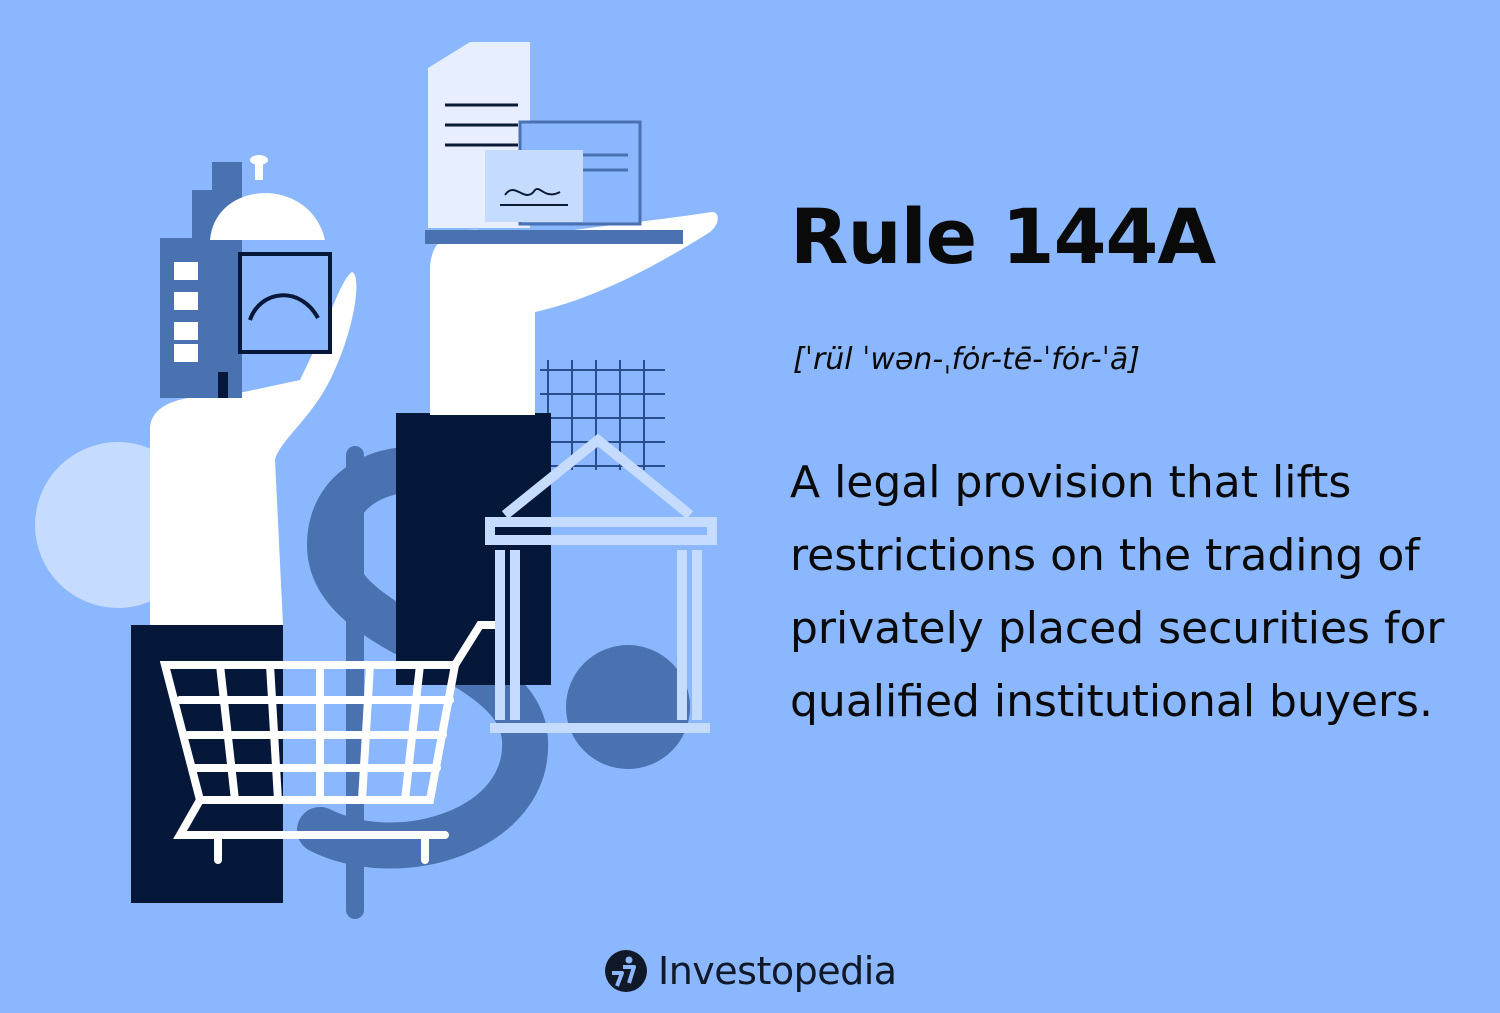 This screenshot has height=1013, width=1500. I want to click on cash-icon, so click(285, 303).